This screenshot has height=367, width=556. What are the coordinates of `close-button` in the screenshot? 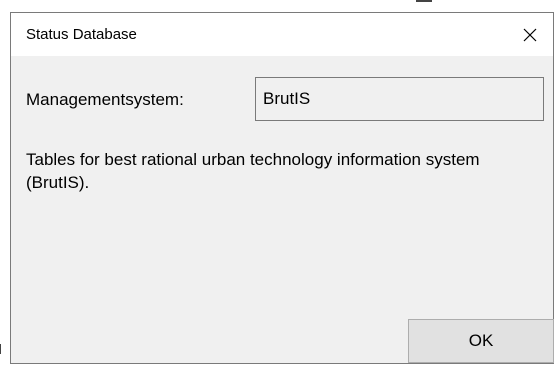 It's located at (530, 34).